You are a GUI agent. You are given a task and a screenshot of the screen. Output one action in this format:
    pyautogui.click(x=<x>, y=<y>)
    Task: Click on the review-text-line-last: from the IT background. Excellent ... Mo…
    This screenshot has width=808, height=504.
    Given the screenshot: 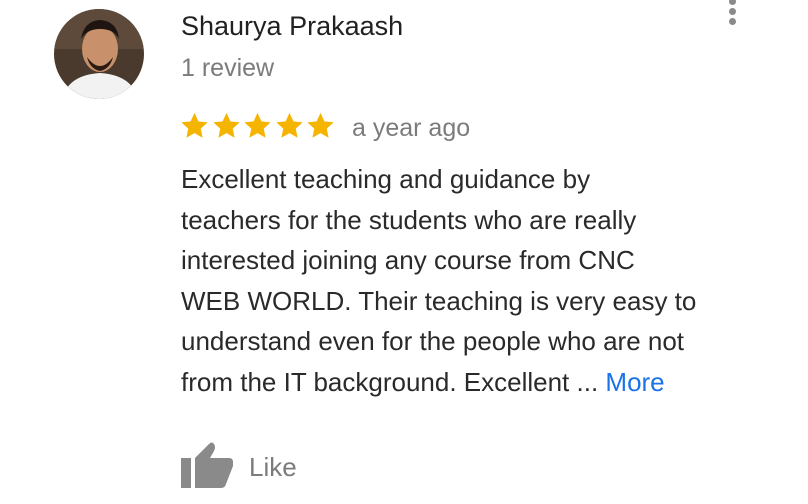 What is the action you would take?
    pyautogui.click(x=481, y=382)
    